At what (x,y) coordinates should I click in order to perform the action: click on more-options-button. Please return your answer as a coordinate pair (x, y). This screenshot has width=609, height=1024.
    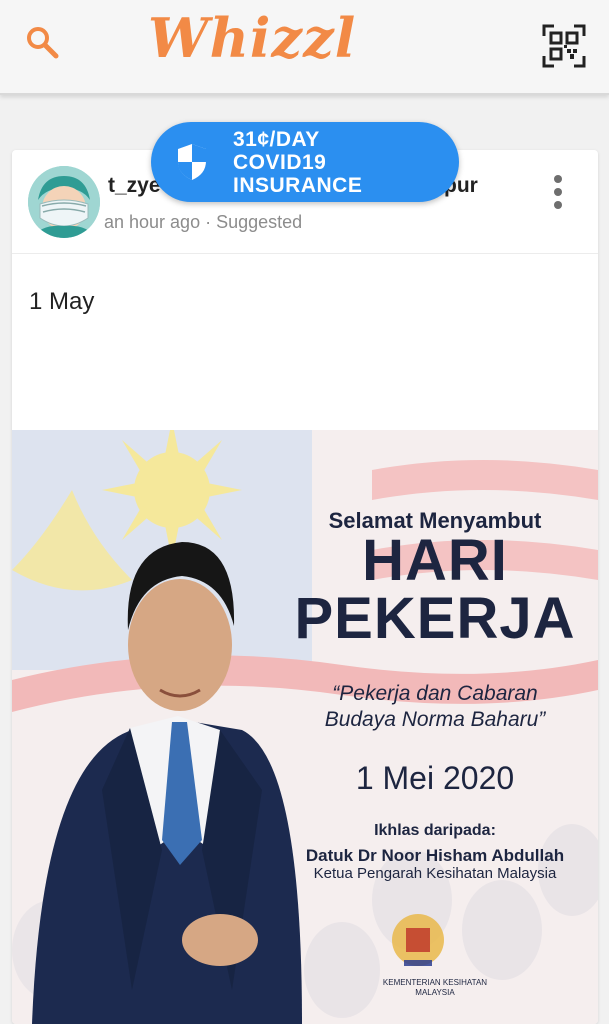
    Looking at the image, I should click on (558, 192).